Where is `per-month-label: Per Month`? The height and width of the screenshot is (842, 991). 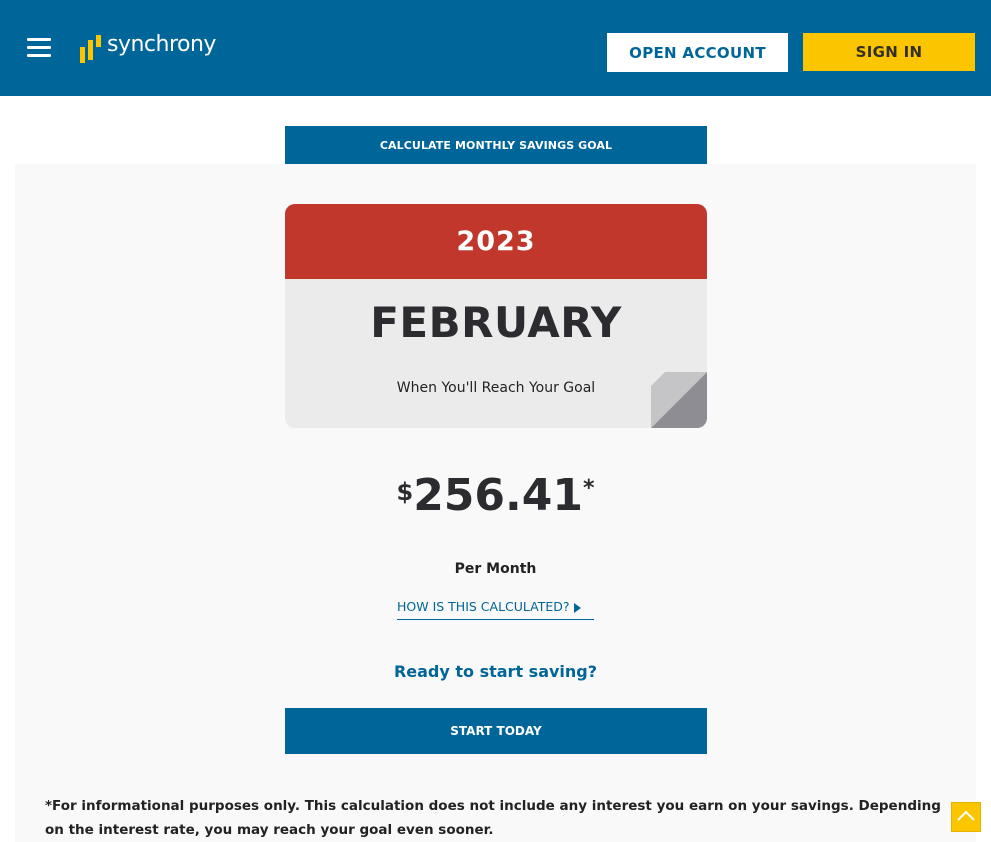
per-month-label: Per Month is located at coordinates (495, 569).